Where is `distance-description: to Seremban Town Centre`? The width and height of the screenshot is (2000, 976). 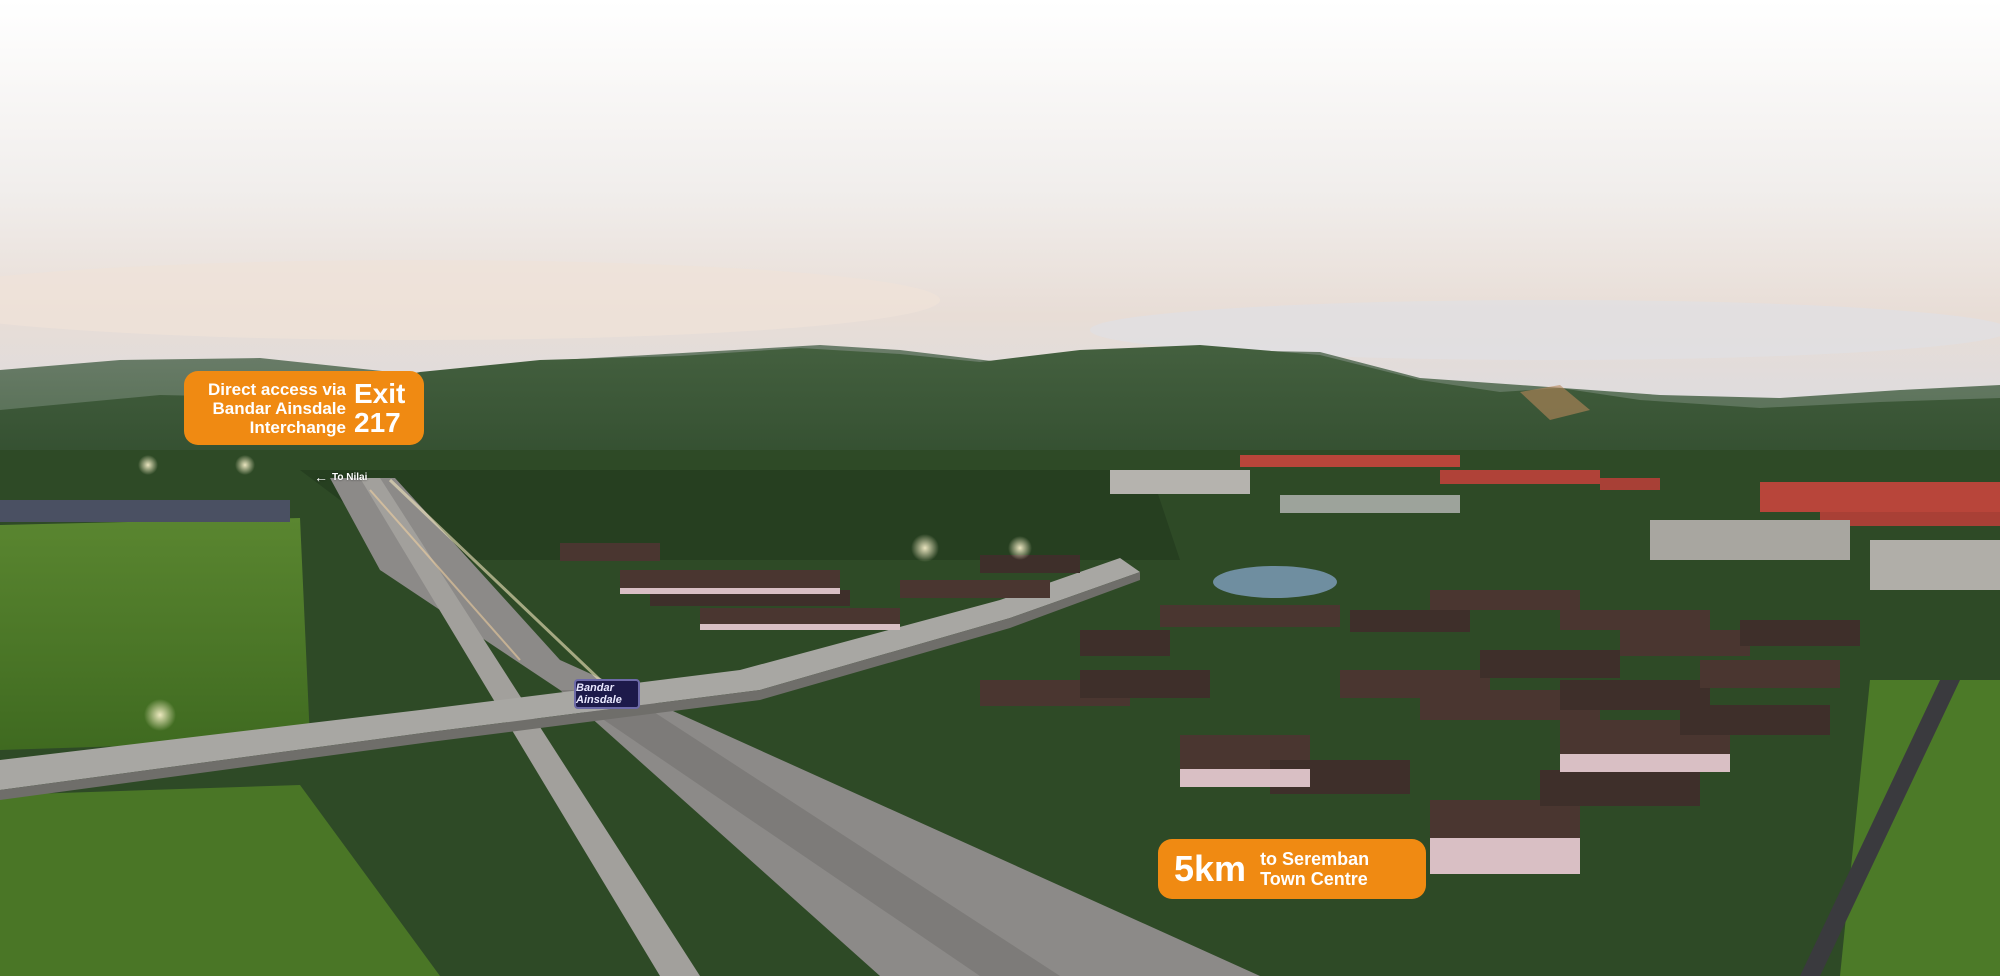 distance-description: to Seremban Town Centre is located at coordinates (1315, 869).